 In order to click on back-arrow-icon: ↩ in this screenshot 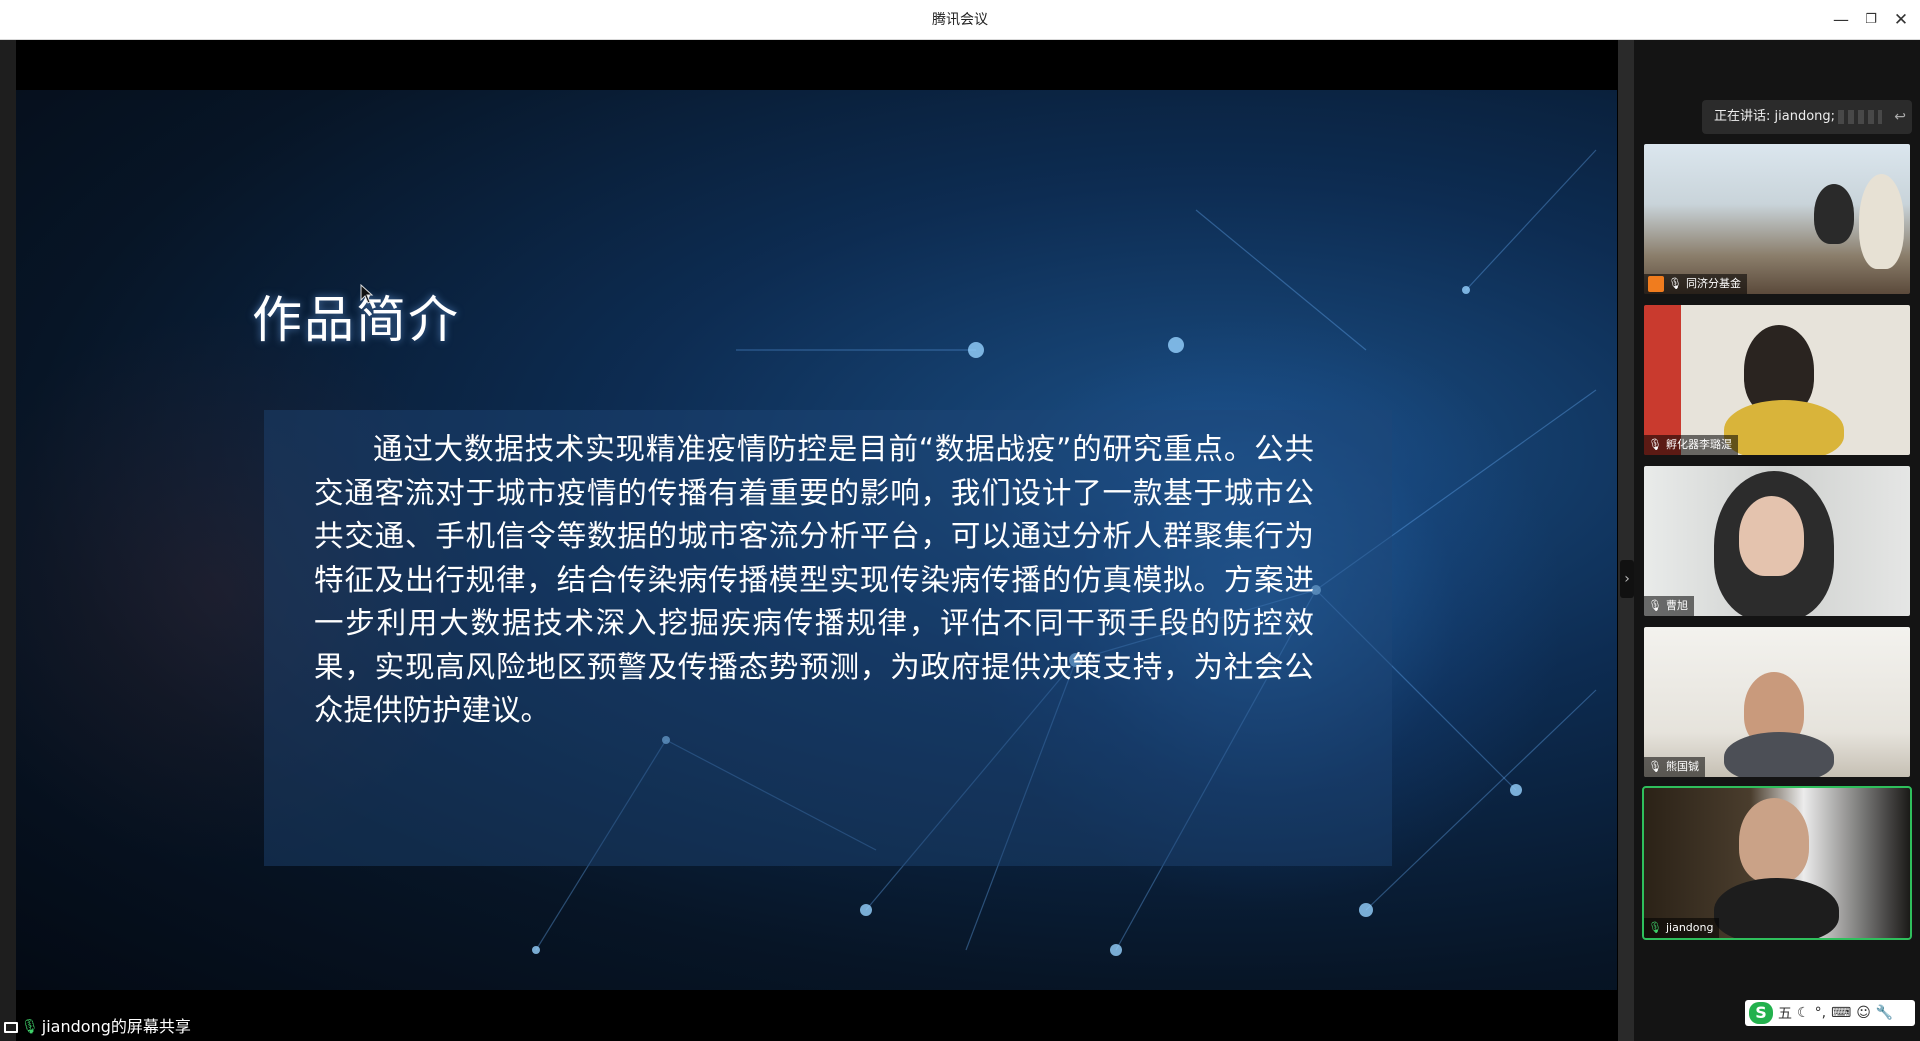, I will do `click(1900, 117)`.